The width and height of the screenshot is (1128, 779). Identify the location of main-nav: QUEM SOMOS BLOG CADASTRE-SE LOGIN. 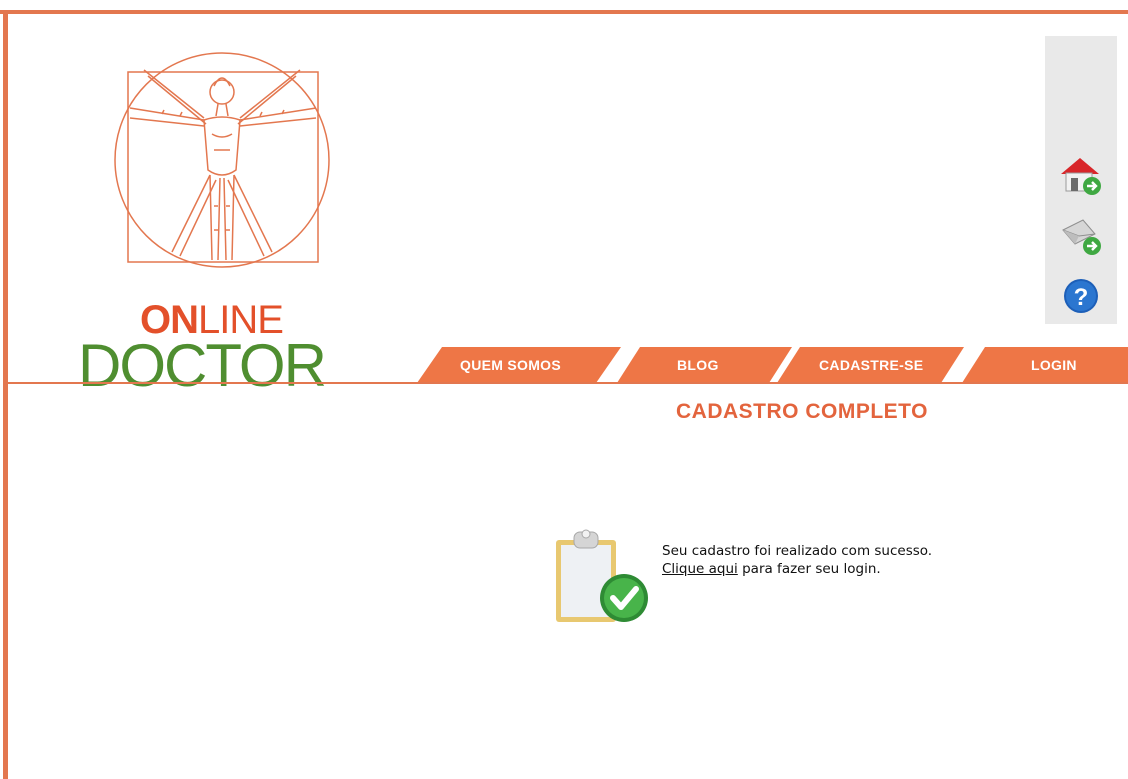
(564, 365).